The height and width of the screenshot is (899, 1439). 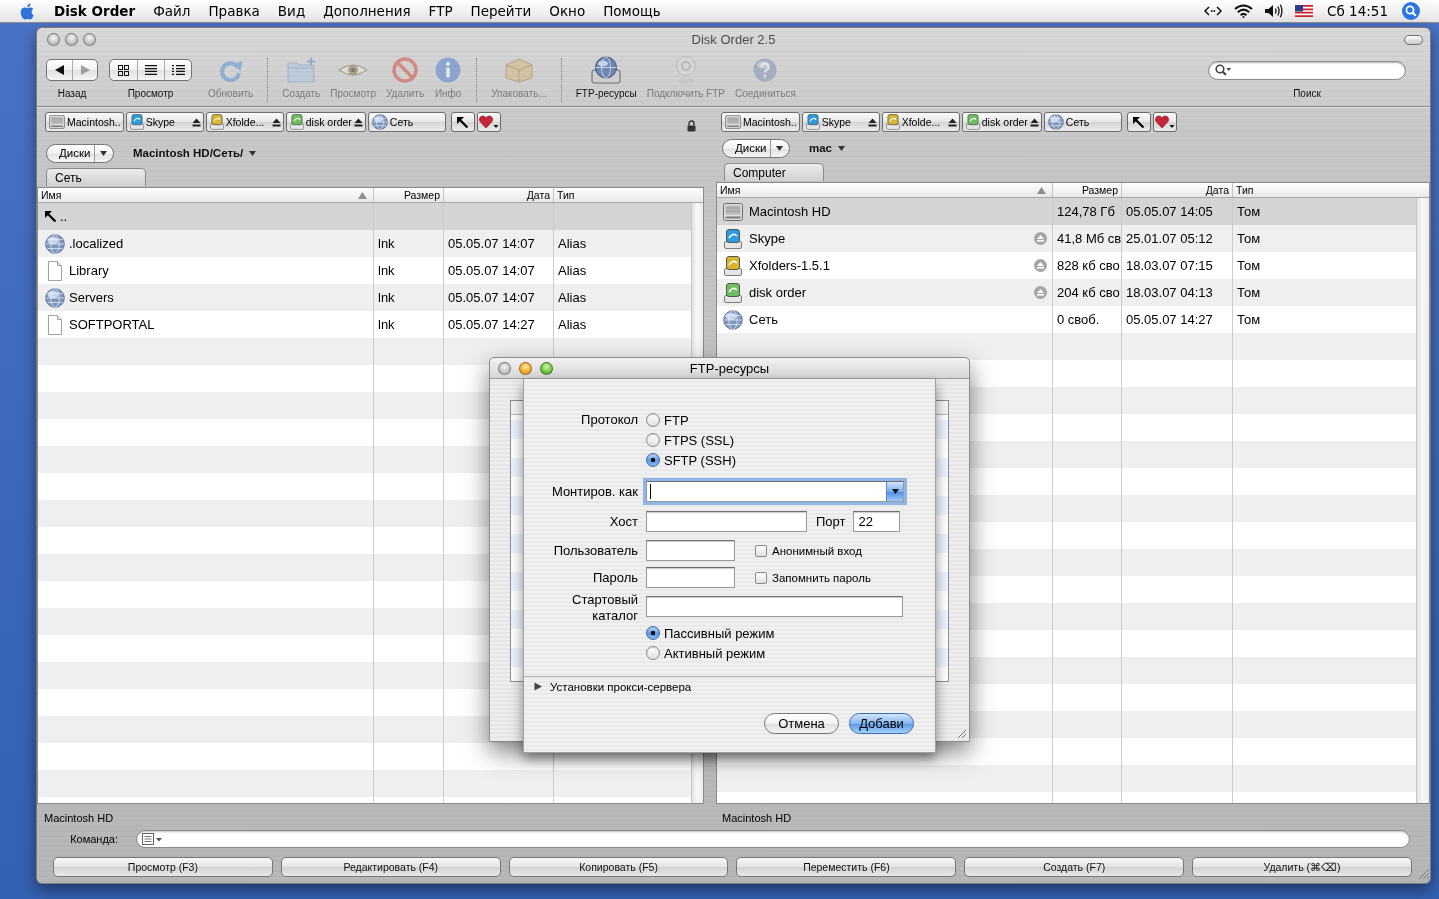 I want to click on search-field, so click(x=1307, y=70).